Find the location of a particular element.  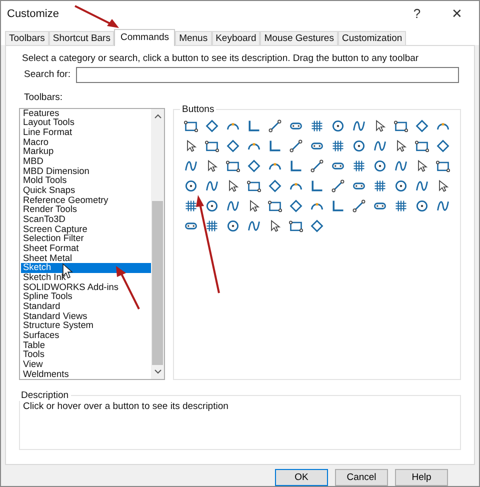

toolbar-item: Features is located at coordinates (86, 113).